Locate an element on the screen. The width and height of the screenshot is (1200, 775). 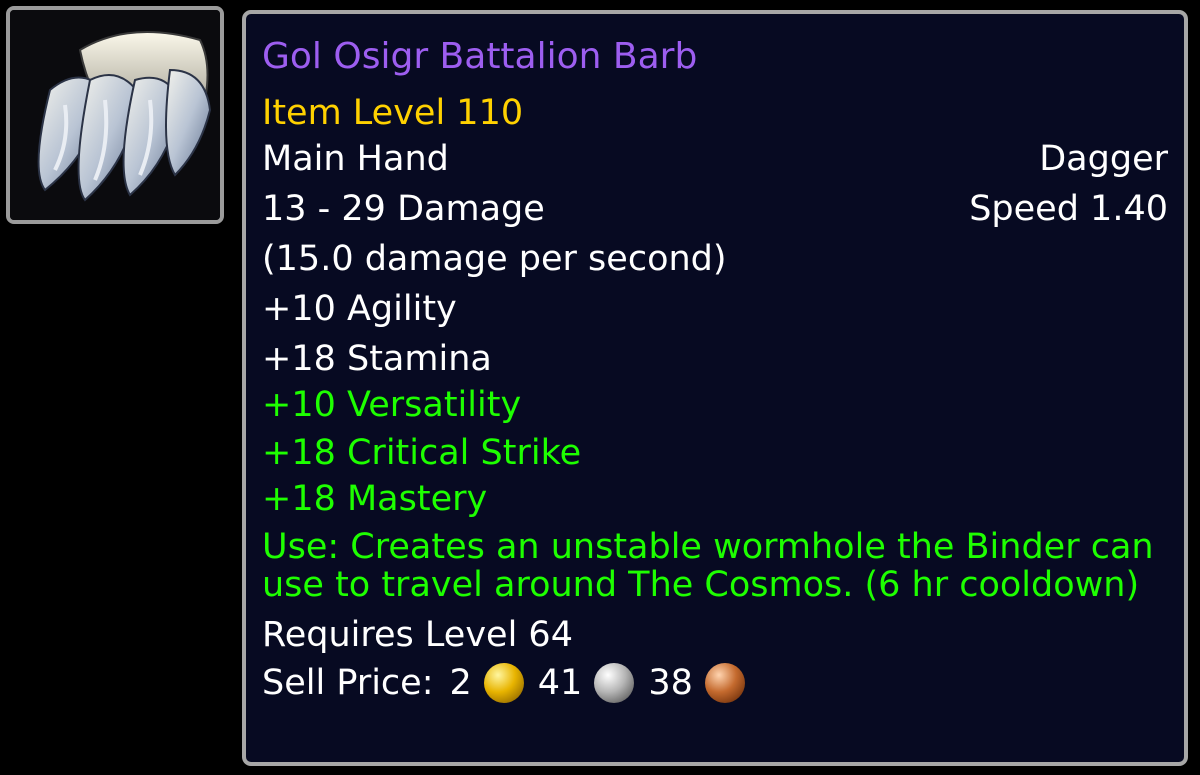
silver-coin-icon is located at coordinates (614, 683).